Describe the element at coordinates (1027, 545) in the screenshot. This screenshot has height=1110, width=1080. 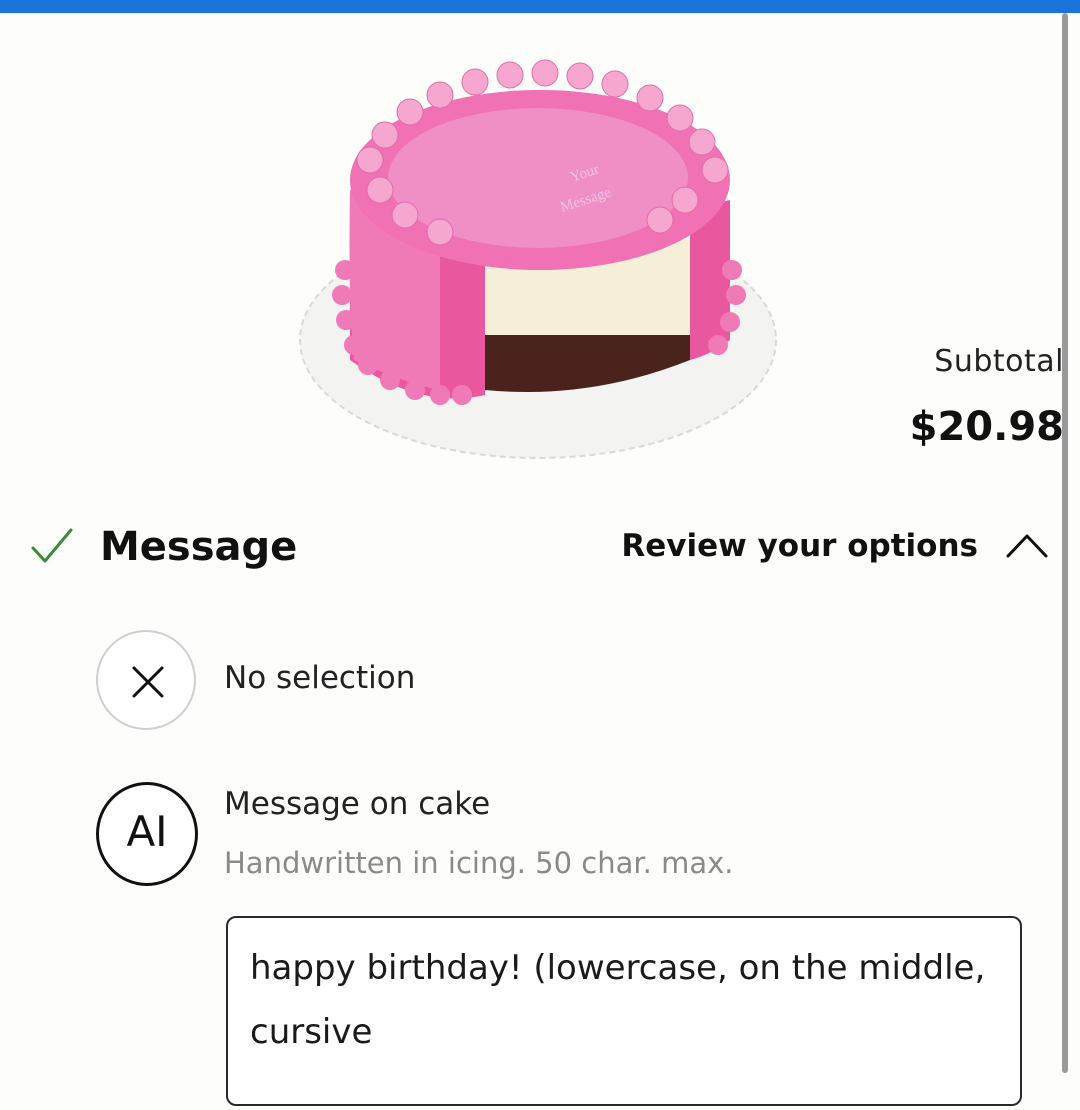
I see `chevron-up-icon` at that location.